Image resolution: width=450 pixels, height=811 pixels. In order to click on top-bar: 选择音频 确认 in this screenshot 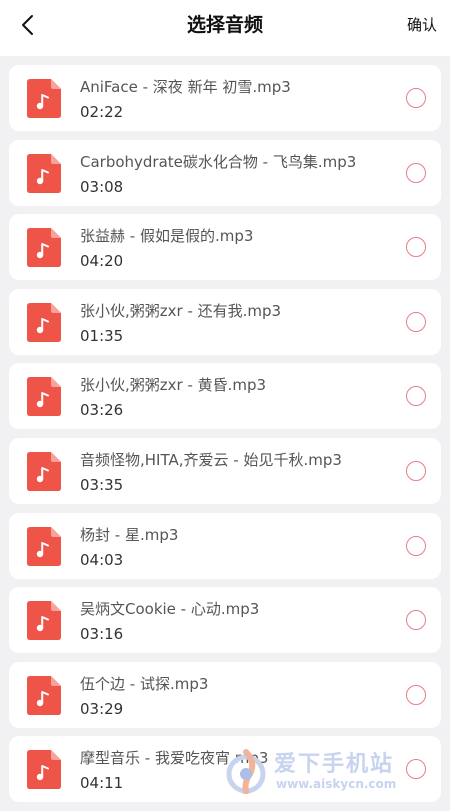, I will do `click(225, 28)`.